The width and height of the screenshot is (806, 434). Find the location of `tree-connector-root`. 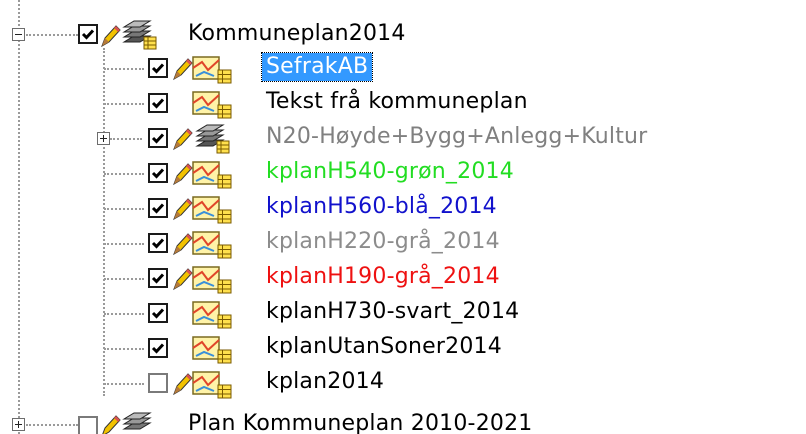

tree-connector-root is located at coordinates (19, 217).